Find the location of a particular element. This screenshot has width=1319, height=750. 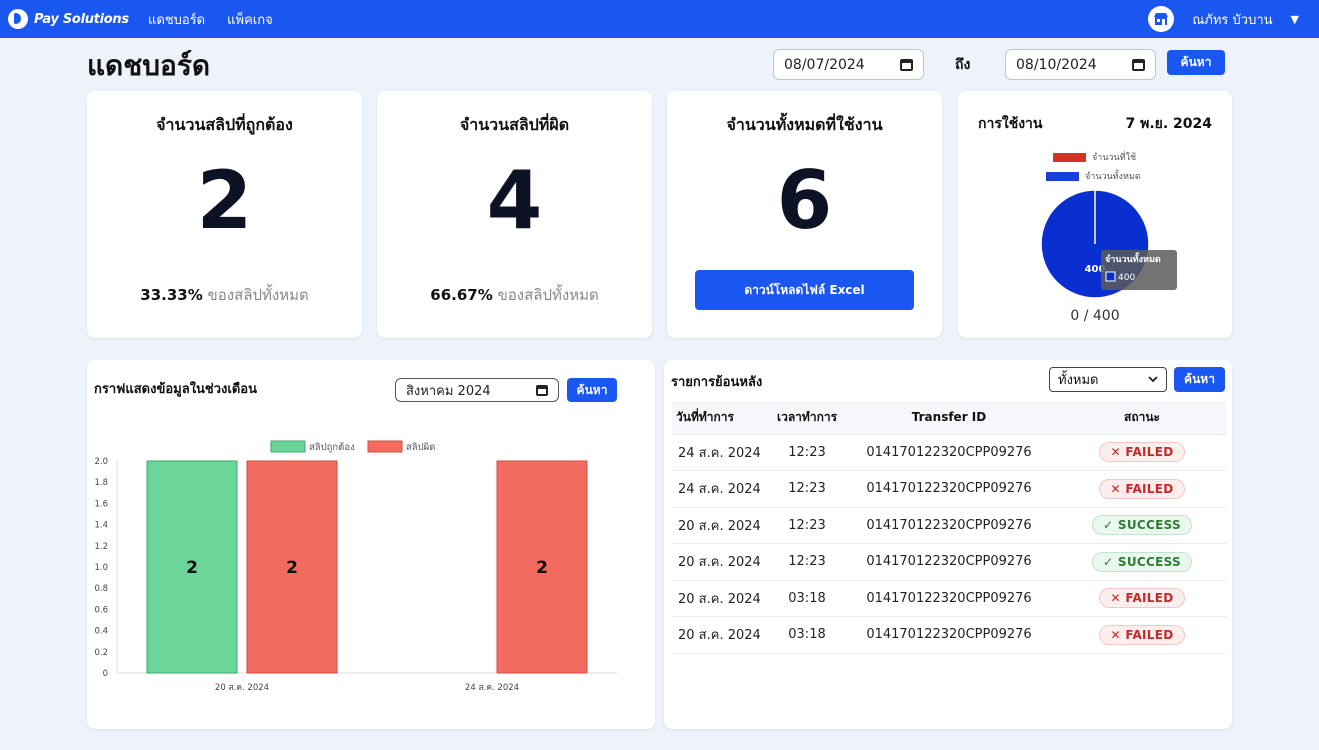

filter-value: ทั้งหมด is located at coordinates (1078, 380).